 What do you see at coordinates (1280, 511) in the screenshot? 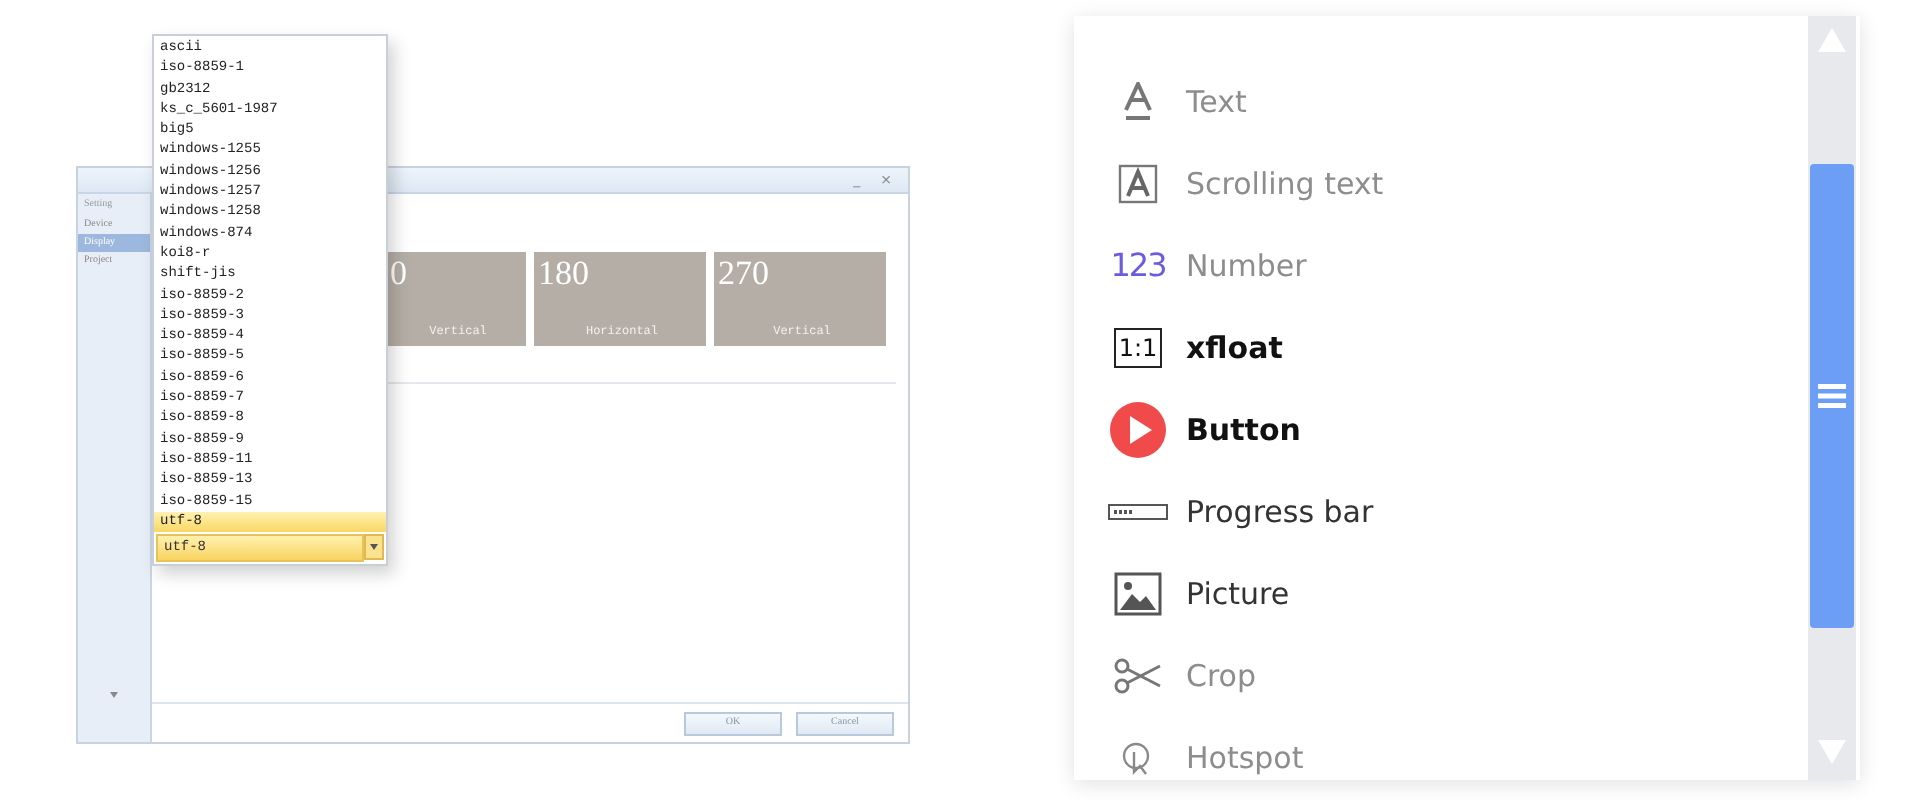
I see `widget-label: Progress bar` at bounding box center [1280, 511].